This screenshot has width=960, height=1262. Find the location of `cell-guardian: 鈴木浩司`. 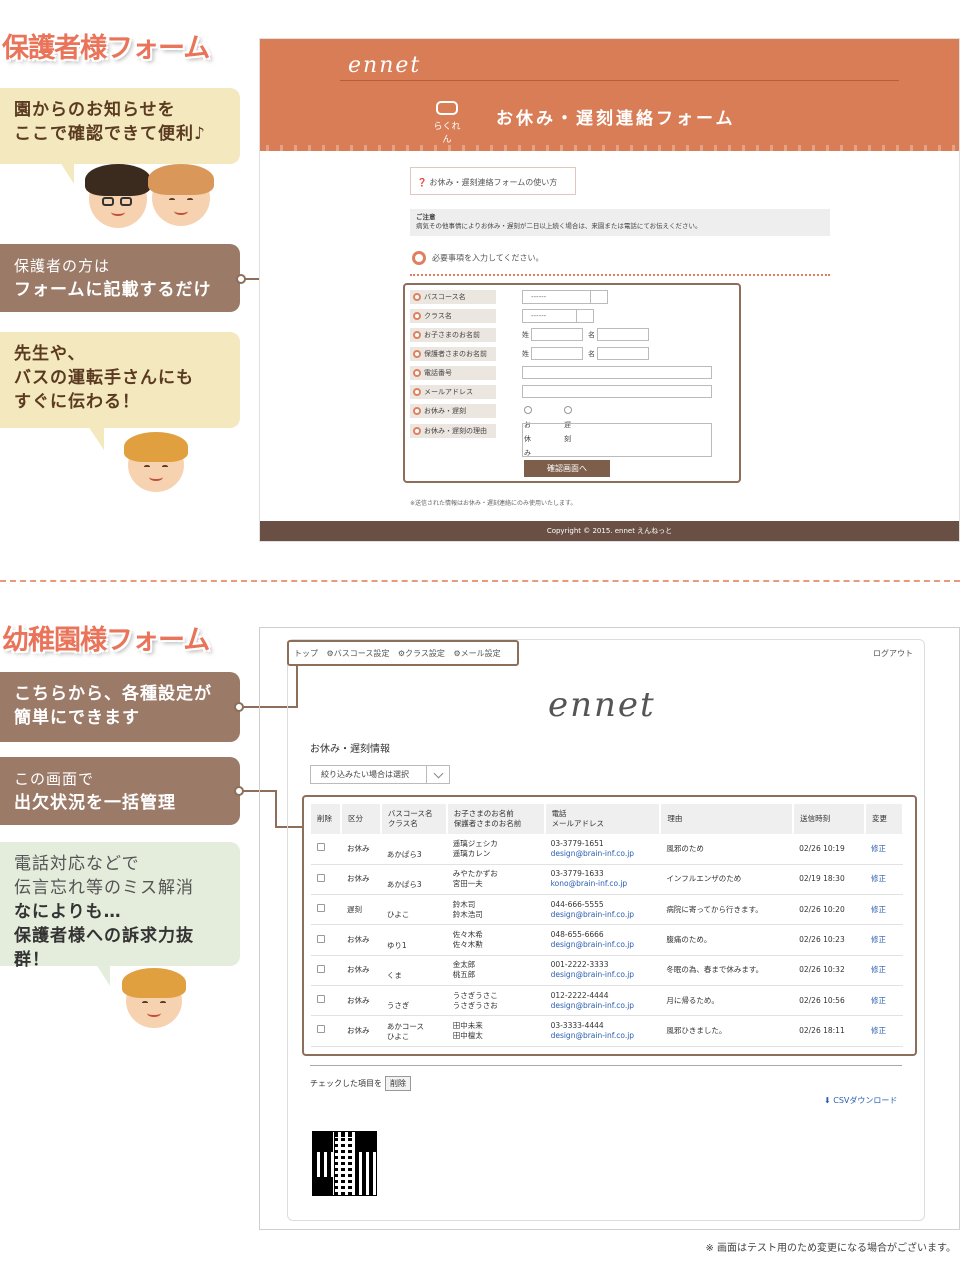

cell-guardian: 鈴木浩司 is located at coordinates (467, 914).